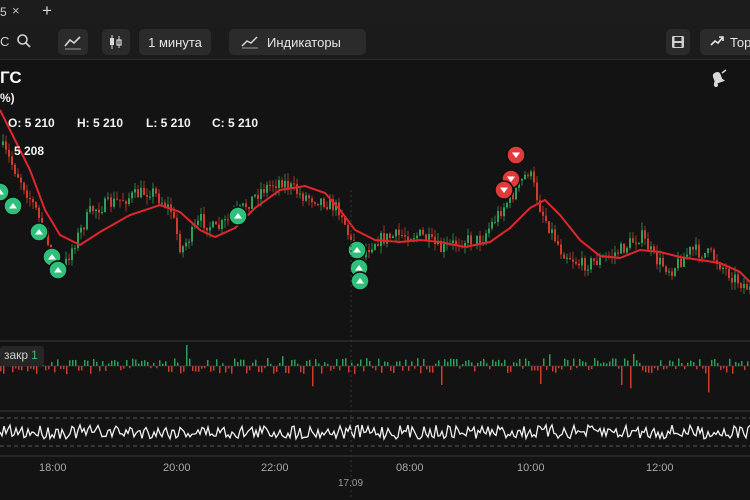 This screenshot has height=500, width=750. What do you see at coordinates (168, 123) in the screenshot?
I see `ohlc-low: L: 5 210` at bounding box center [168, 123].